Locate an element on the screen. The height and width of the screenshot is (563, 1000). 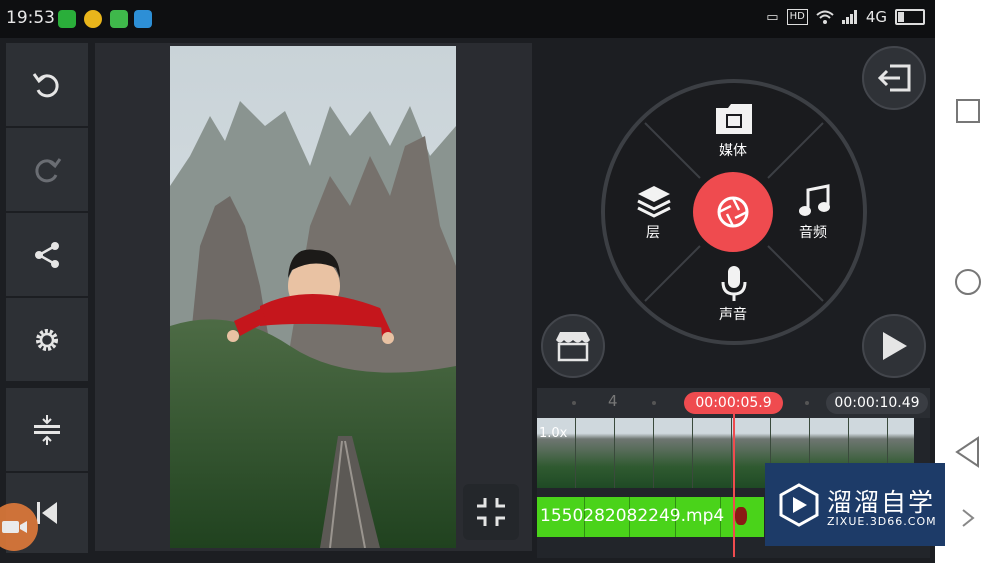
film-folder-icon is located at coordinates (734, 119).